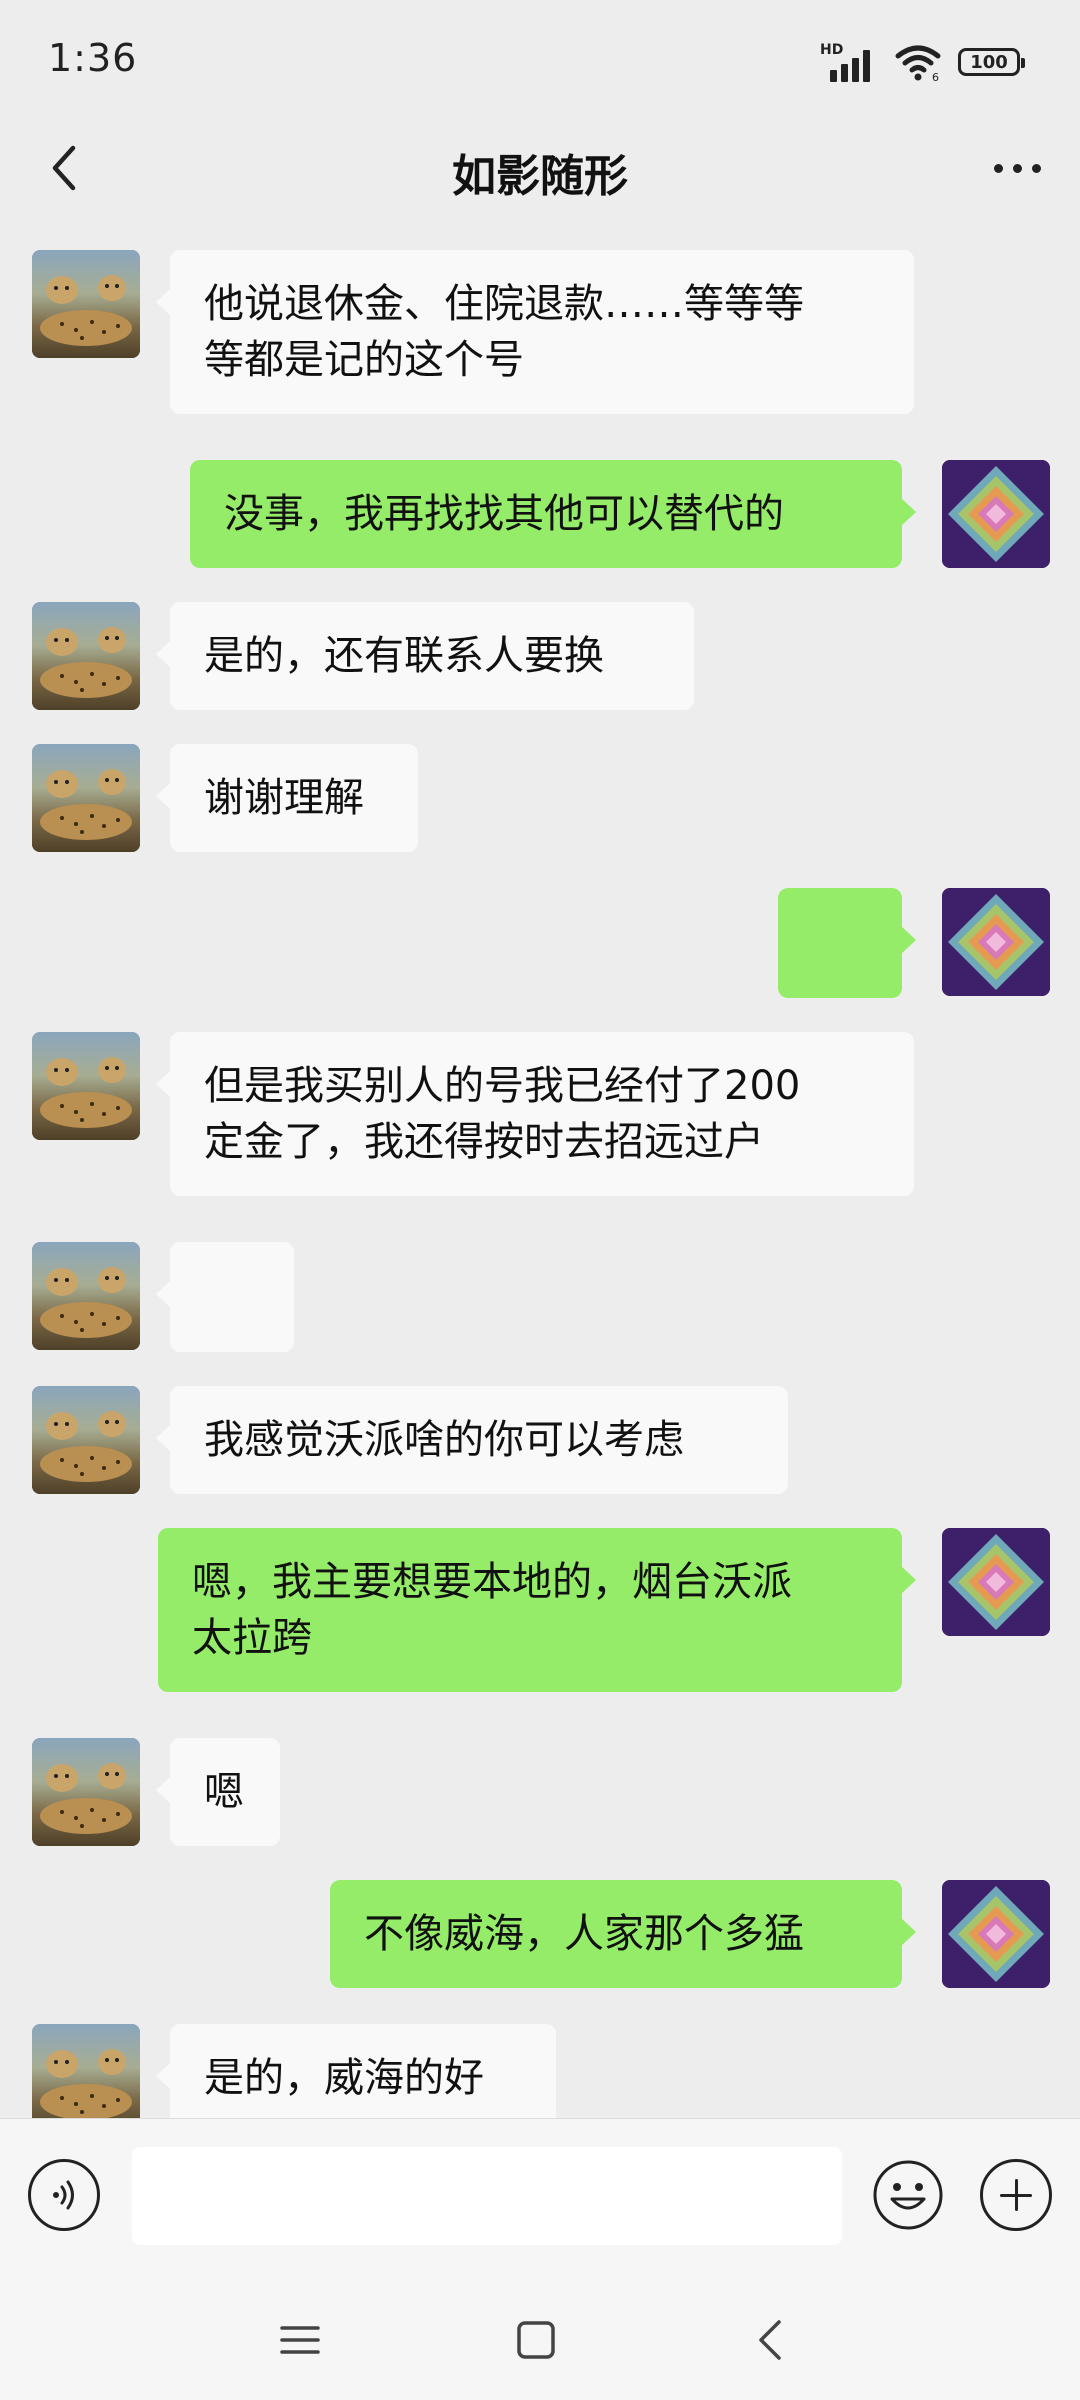 This screenshot has height=2400, width=1080. What do you see at coordinates (93, 58) in the screenshot?
I see `status-time: 1:36` at bounding box center [93, 58].